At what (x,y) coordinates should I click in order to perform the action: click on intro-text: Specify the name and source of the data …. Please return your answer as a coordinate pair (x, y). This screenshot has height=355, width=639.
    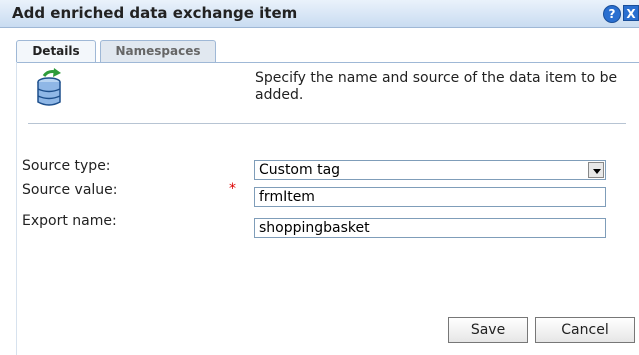
    Looking at the image, I should click on (436, 86).